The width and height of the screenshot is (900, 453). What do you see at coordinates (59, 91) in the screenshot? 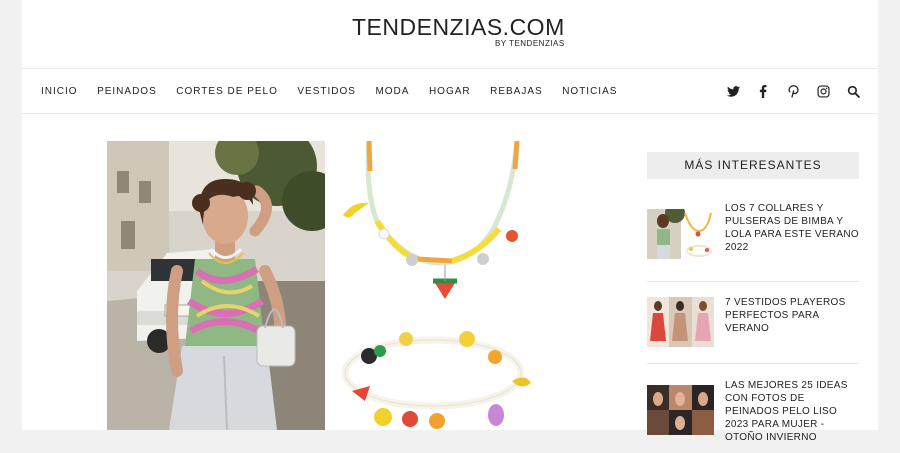
I see `nav-item-inicio: INICIO` at bounding box center [59, 91].